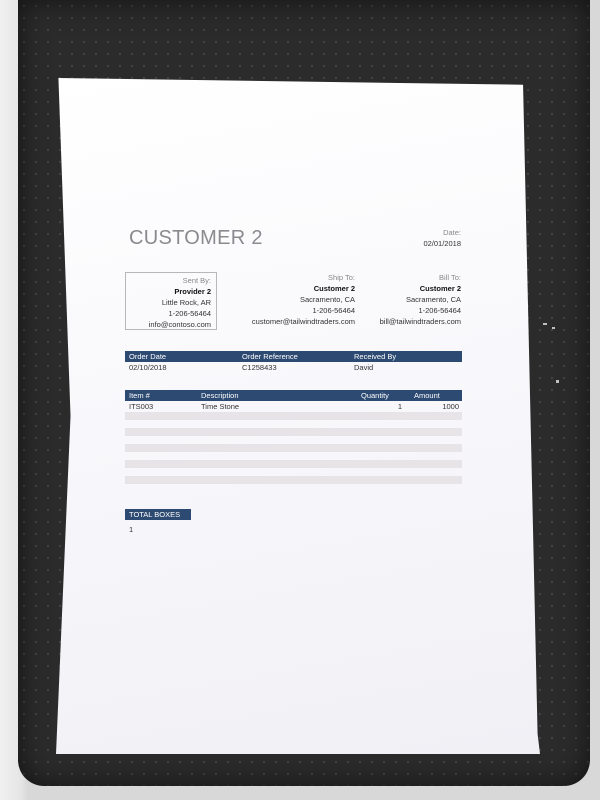 The height and width of the screenshot is (800, 600). I want to click on ship-to-email: customer@tailwindtraders.com, so click(303, 321).